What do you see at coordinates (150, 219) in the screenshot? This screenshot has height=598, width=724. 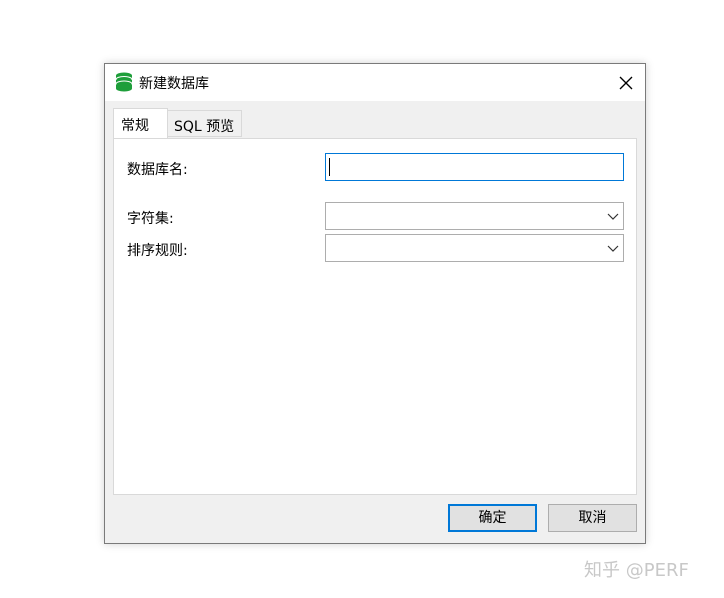 I see `charset-label: 字符集:` at bounding box center [150, 219].